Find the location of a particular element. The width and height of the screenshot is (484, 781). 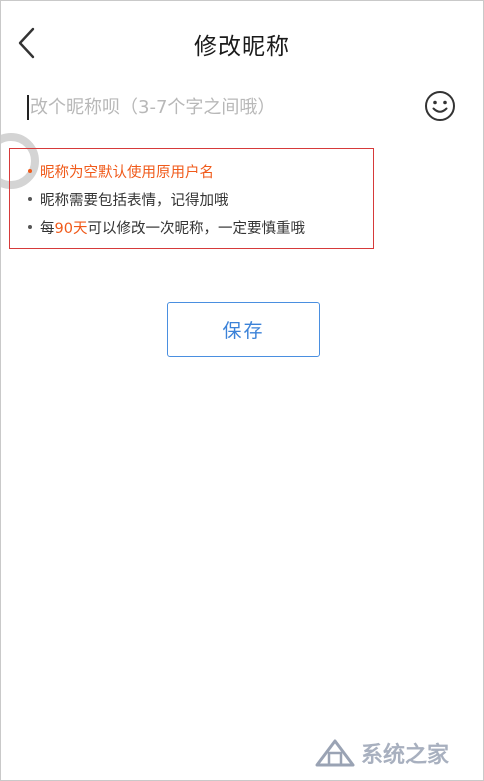

tip-item: 每90天可以修改一次昵称，一定要慎重哦 is located at coordinates (166, 227).